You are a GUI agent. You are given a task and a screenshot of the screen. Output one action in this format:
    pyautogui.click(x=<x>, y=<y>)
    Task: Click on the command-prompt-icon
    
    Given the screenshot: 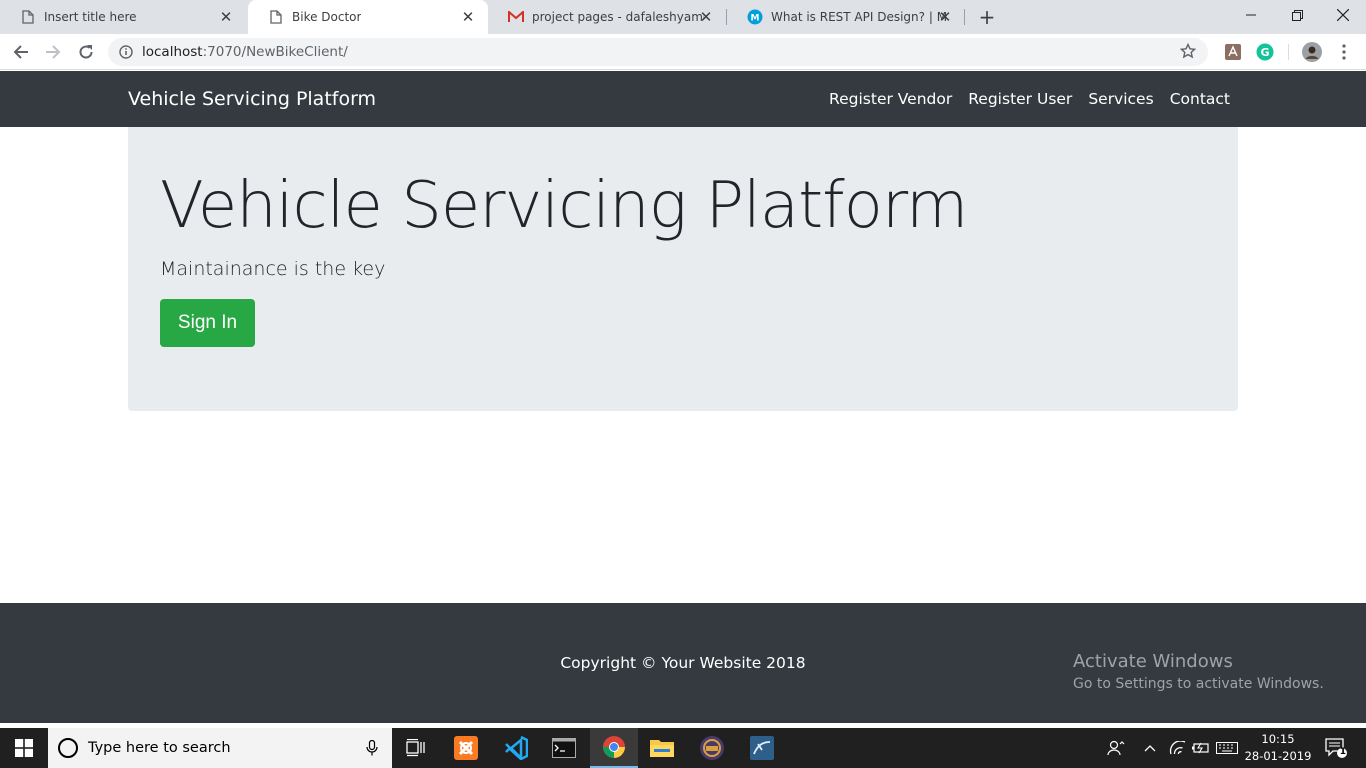 What is the action you would take?
    pyautogui.click(x=564, y=748)
    